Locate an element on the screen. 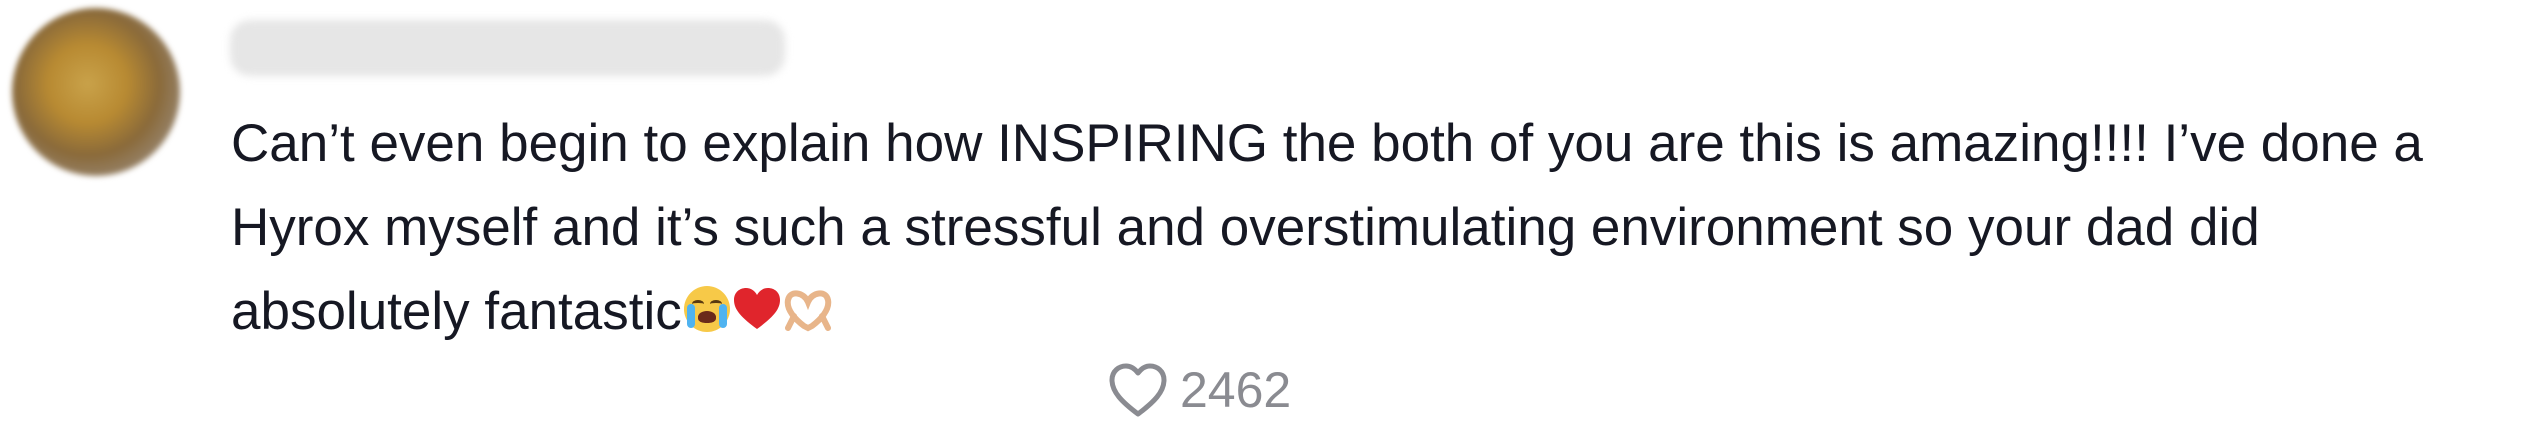  avatar is located at coordinates (96, 92).